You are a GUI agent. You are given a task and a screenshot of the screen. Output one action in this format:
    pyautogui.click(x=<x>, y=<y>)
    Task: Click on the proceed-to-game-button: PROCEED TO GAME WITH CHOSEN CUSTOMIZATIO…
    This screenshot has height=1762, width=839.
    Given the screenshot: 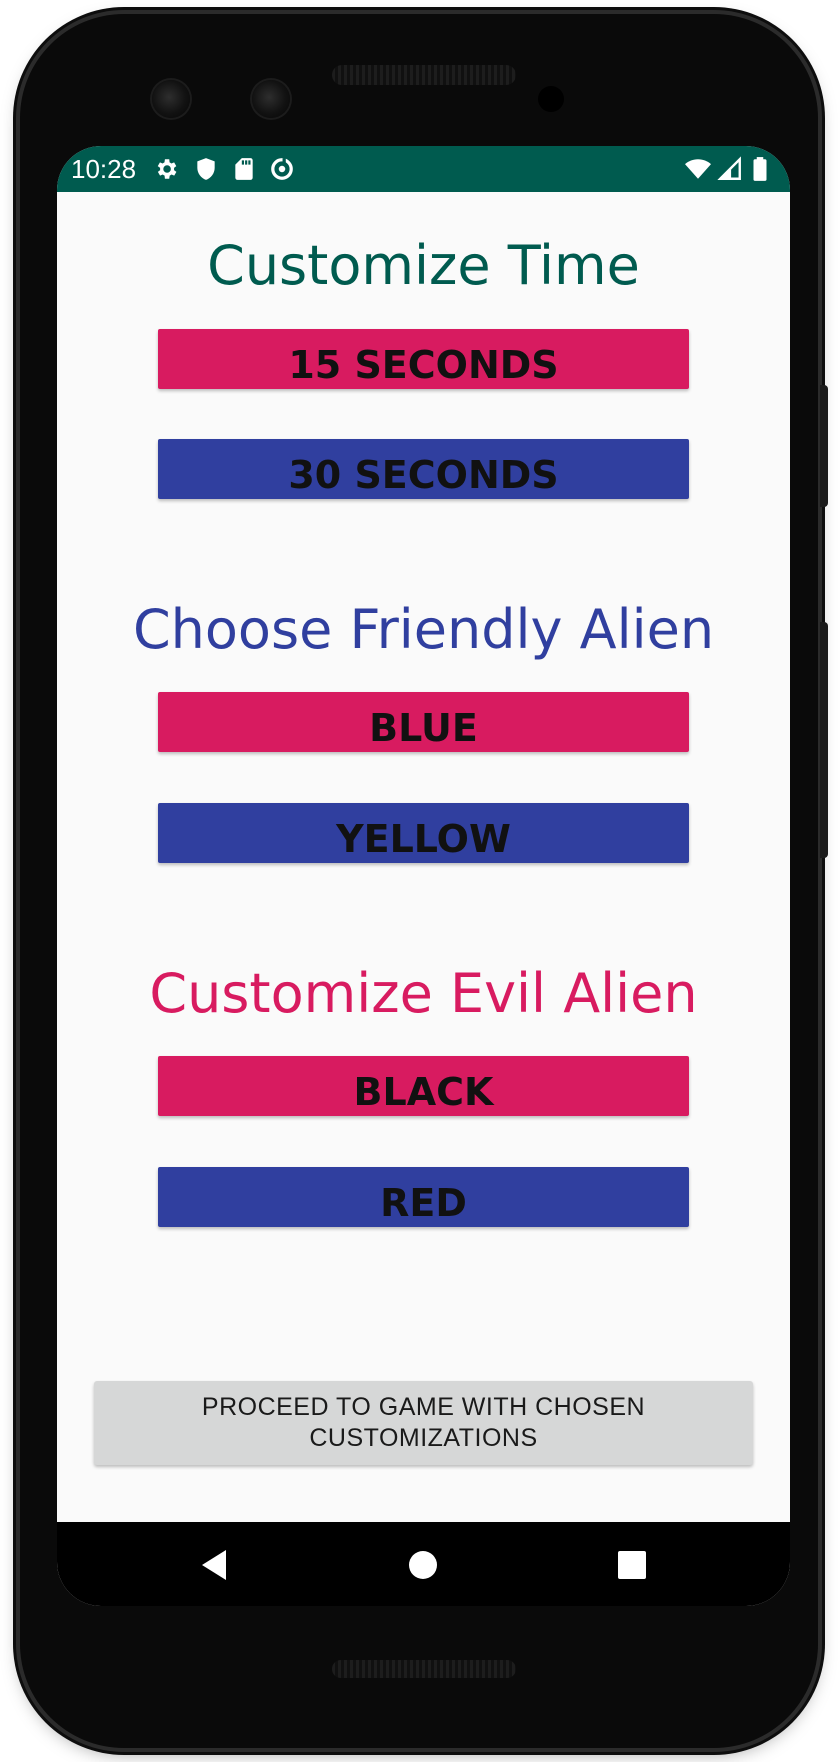 What is the action you would take?
    pyautogui.click(x=423, y=1423)
    